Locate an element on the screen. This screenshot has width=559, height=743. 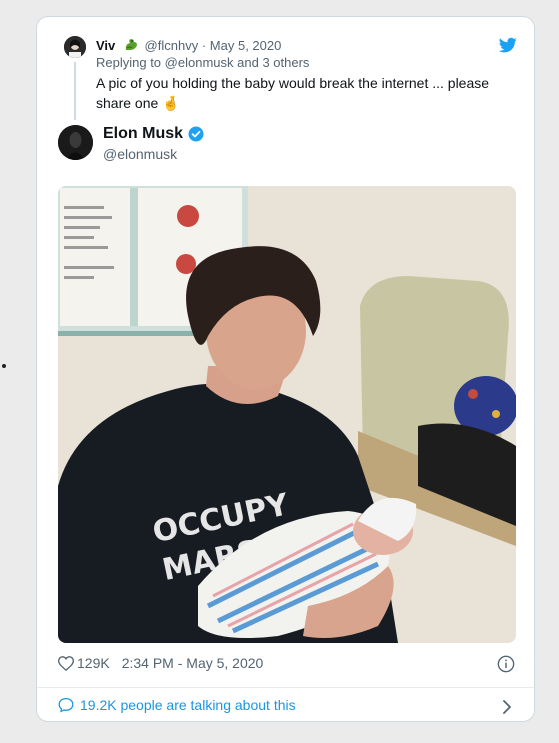
replying-suffix: and 3 others is located at coordinates (273, 62).